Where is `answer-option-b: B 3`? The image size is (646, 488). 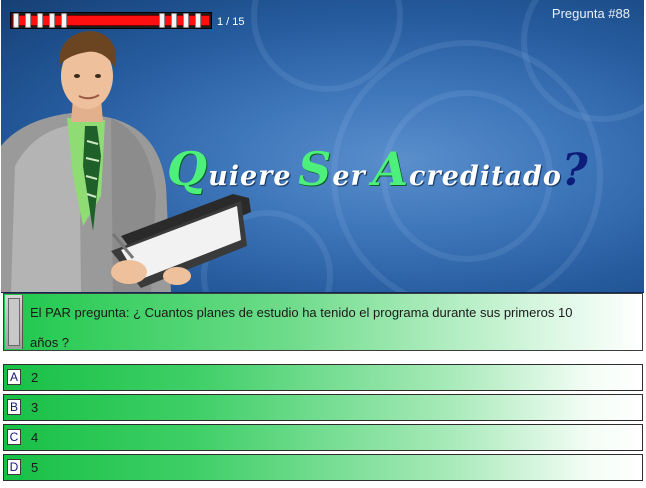 answer-option-b: B 3 is located at coordinates (323, 407).